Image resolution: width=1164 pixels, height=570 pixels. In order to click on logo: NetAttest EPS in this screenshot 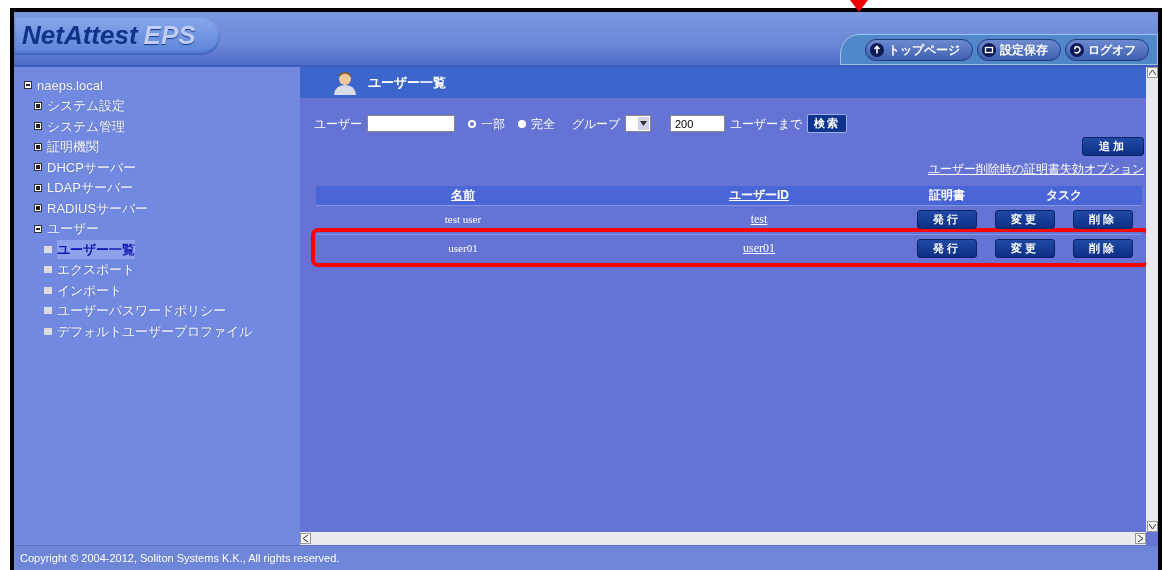, I will do `click(117, 36)`.